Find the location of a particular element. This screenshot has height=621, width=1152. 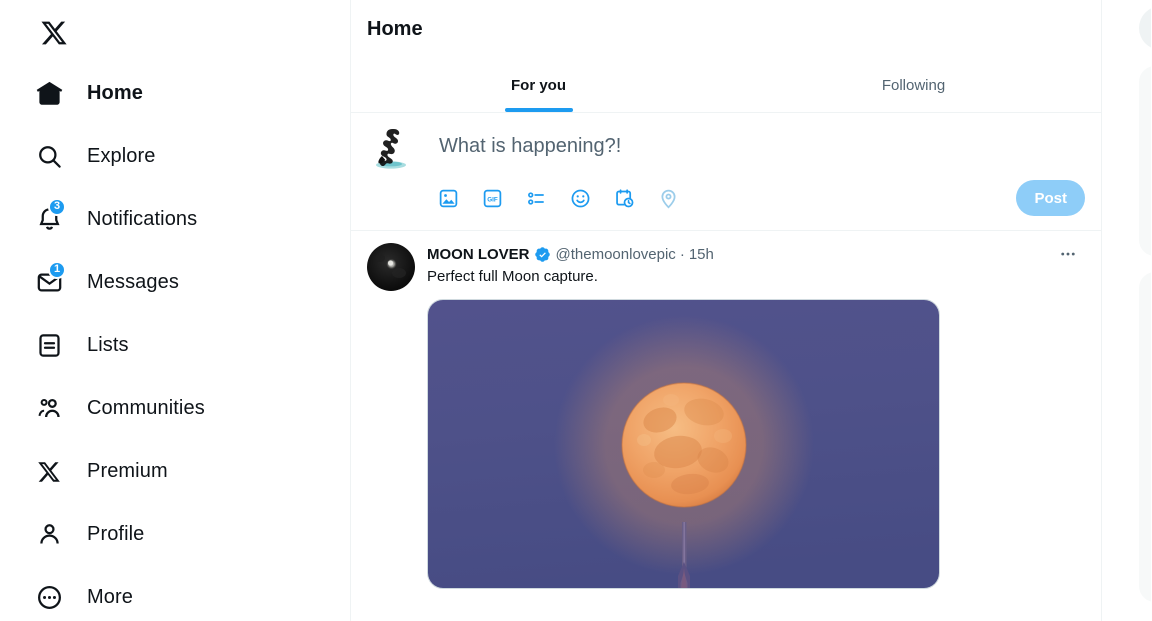

media-image-icon is located at coordinates (448, 198).